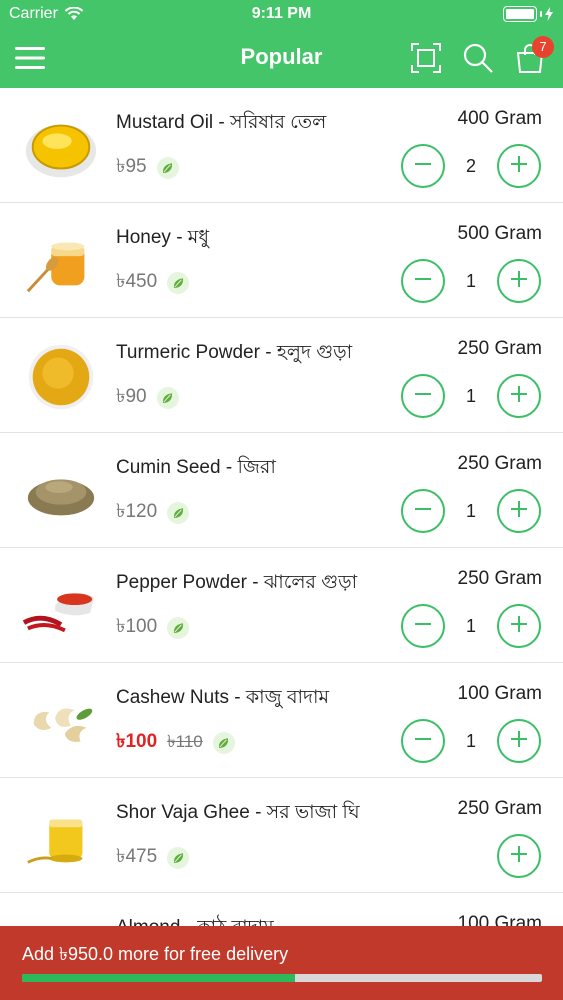  I want to click on price-line: ৳475, so click(153, 858).